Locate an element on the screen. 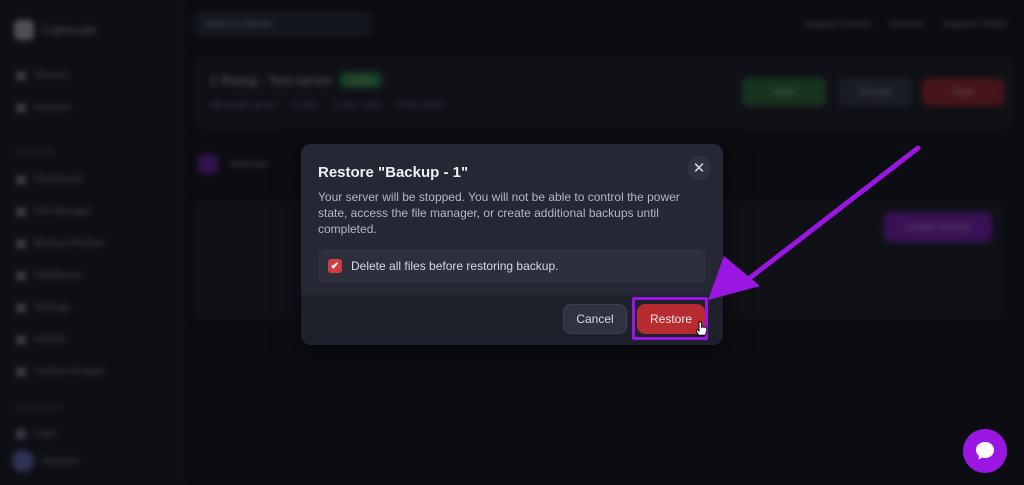  chat-icon is located at coordinates (985, 451).